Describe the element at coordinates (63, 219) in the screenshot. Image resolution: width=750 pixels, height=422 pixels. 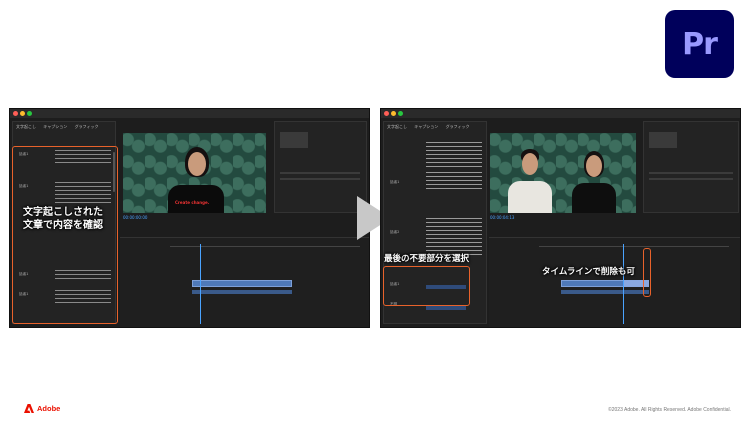
I see `transcript-callout: 文字起こしされた 文章で内容を確認` at that location.